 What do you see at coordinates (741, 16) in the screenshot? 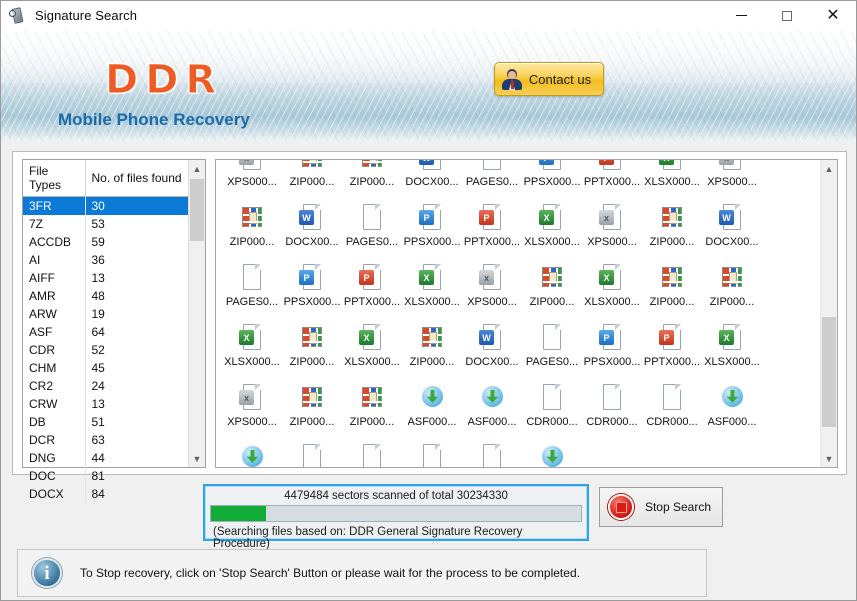
I see `minimize-button` at bounding box center [741, 16].